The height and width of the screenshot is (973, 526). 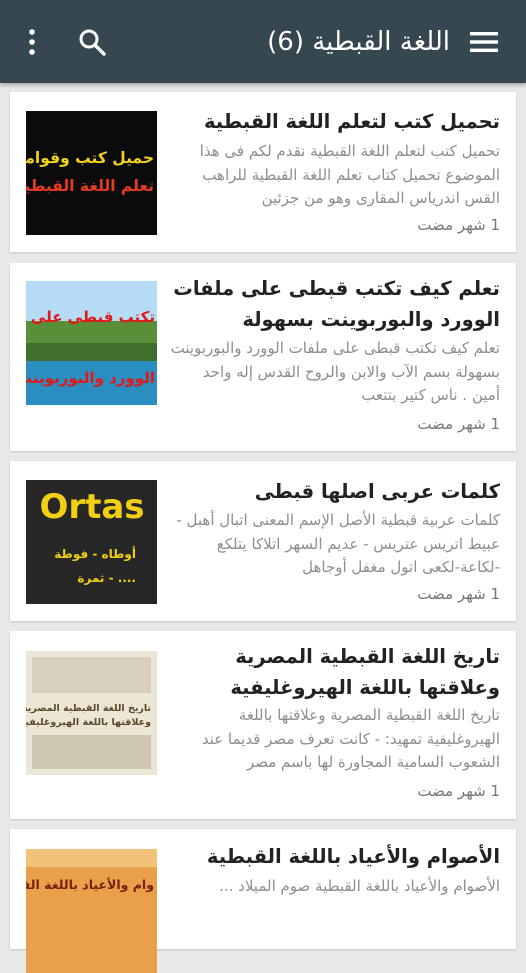 What do you see at coordinates (88, 722) in the screenshot?
I see `thumb-caption-line: وعلاقتها باللغة الهيروغليفية` at bounding box center [88, 722].